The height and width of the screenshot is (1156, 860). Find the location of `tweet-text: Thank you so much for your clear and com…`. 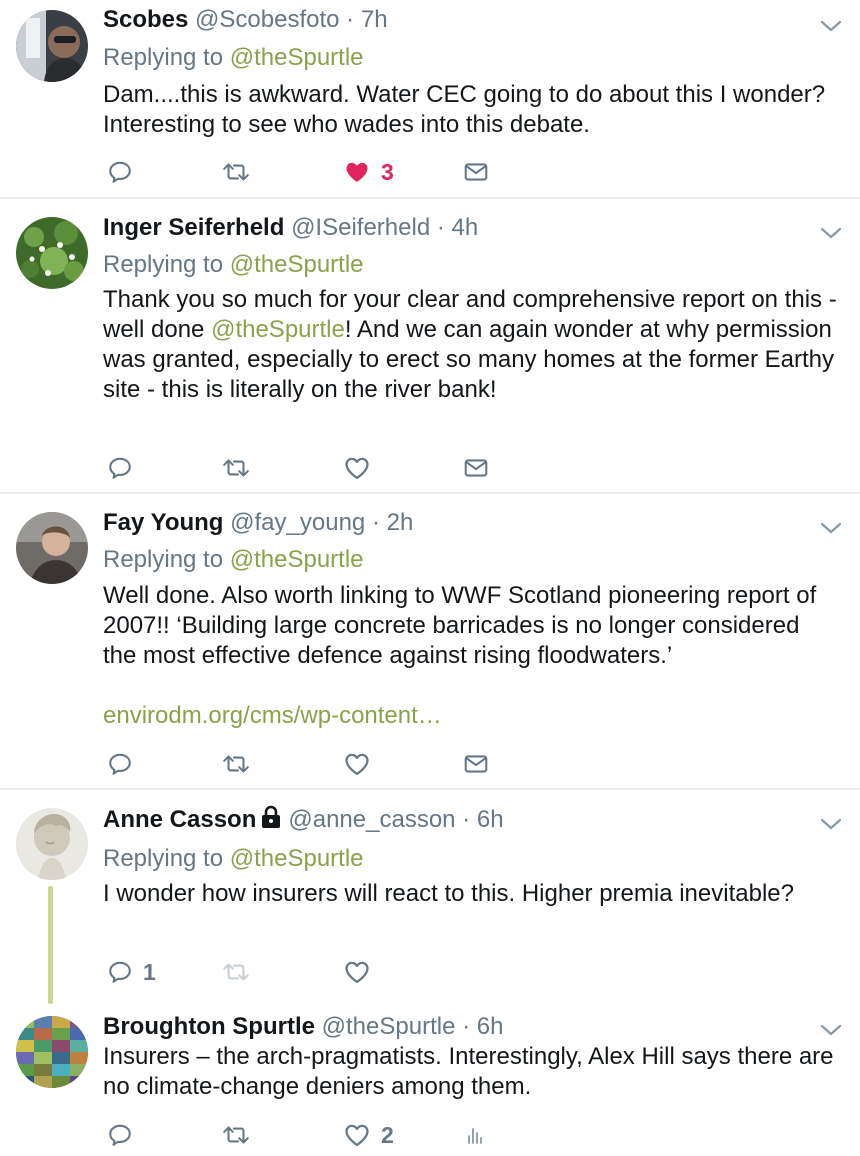

tweet-text: Thank you so much for your clear and com… is located at coordinates (470, 345).